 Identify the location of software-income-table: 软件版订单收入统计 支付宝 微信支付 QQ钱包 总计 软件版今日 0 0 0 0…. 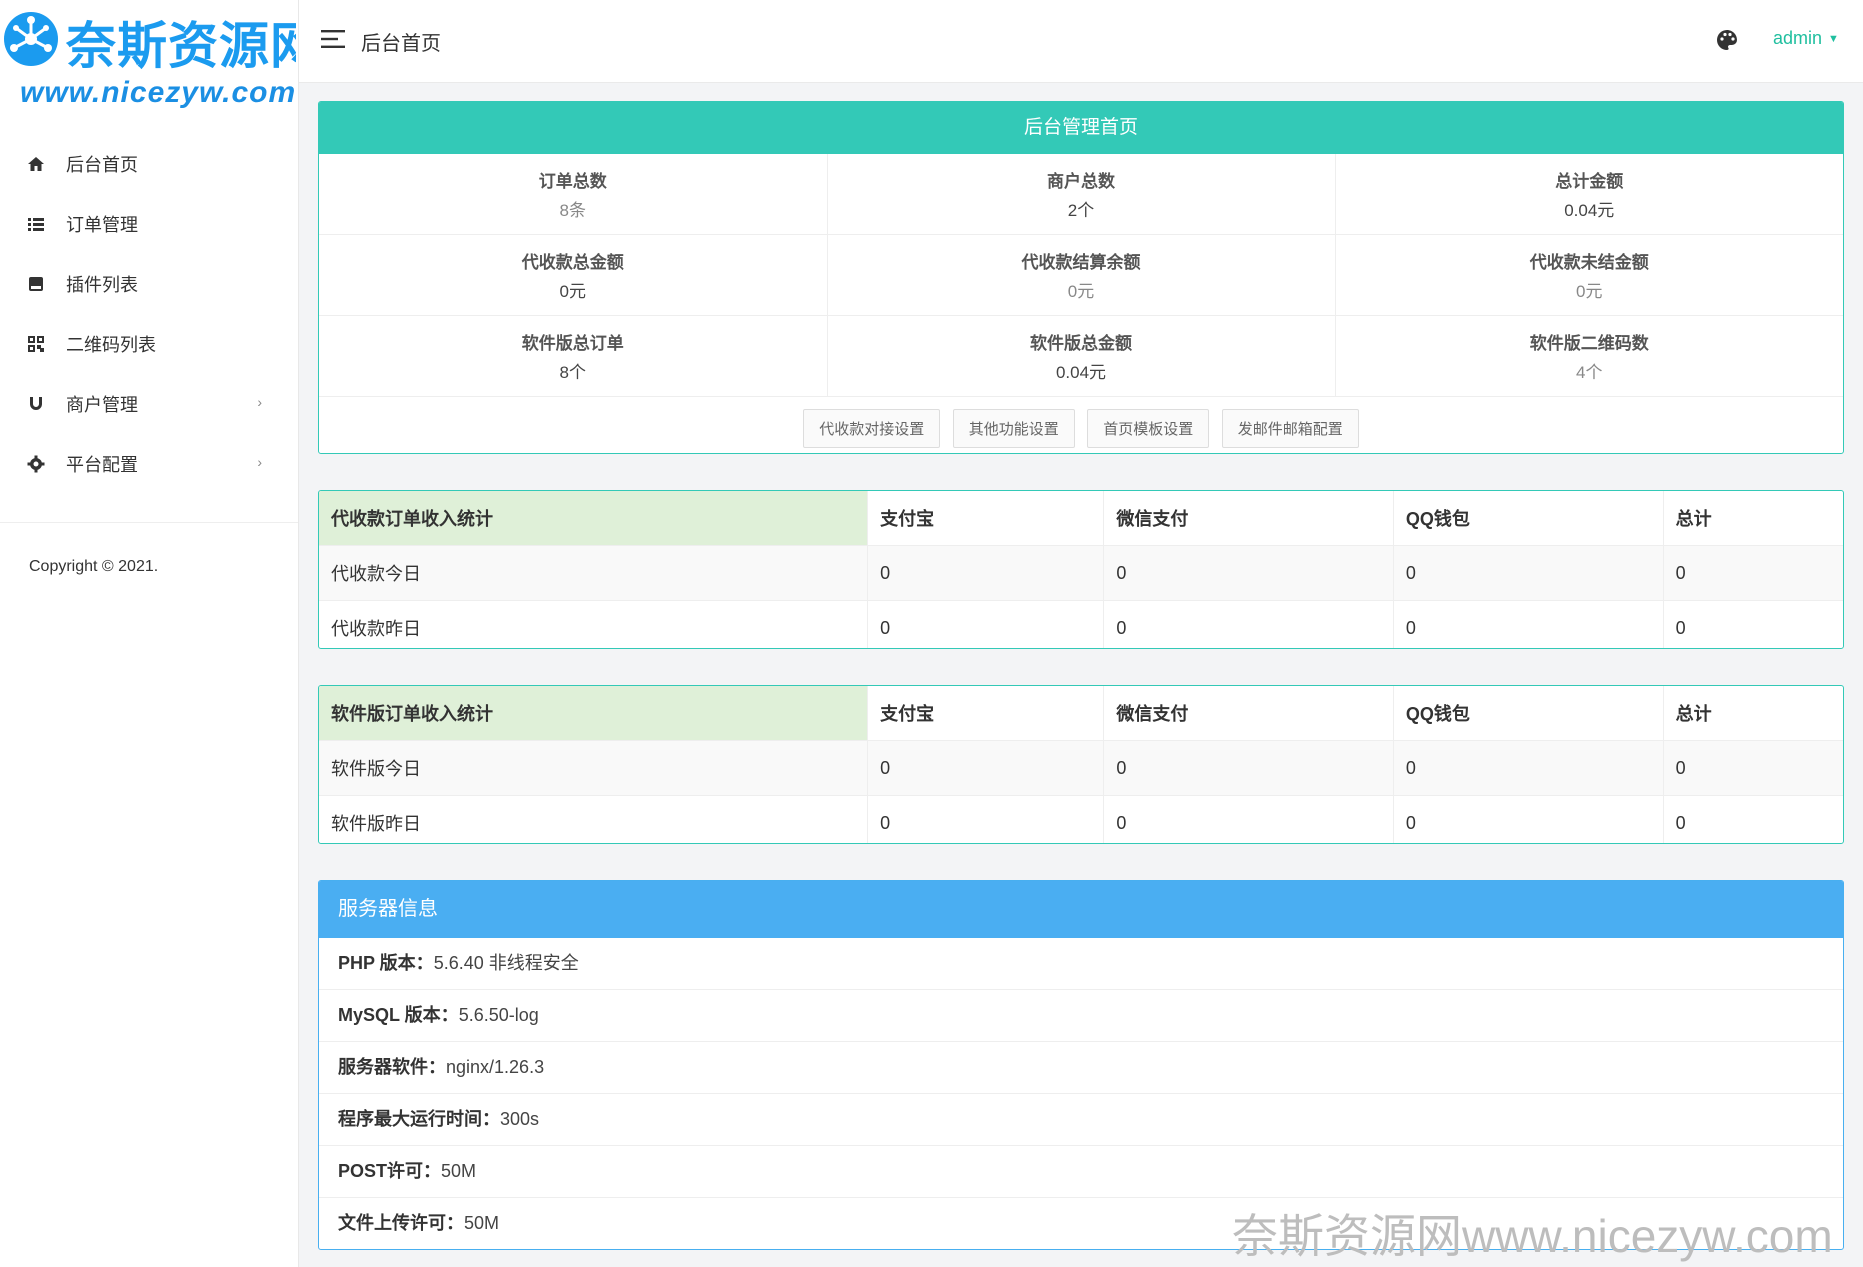
(1081, 764).